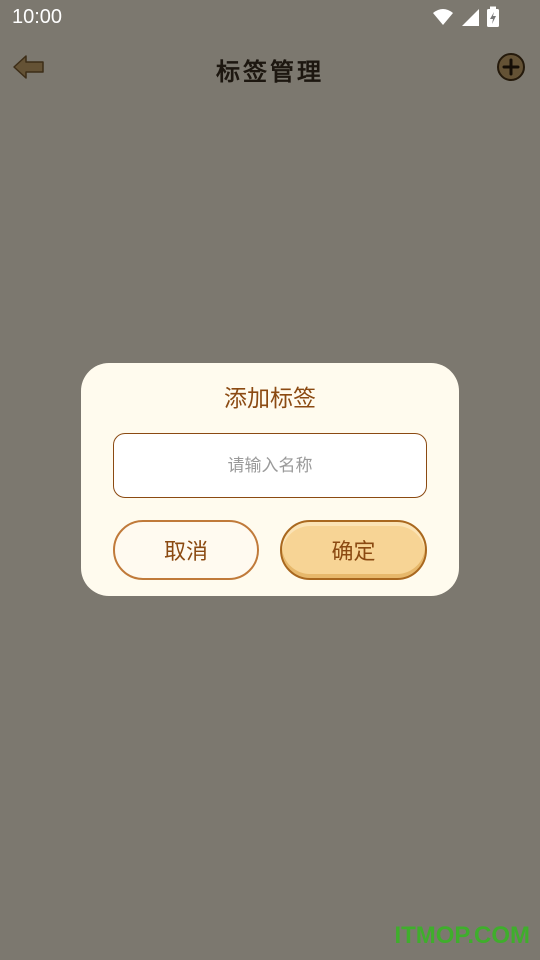 This screenshot has height=960, width=540. I want to click on status-time: 10:00, so click(37, 17).